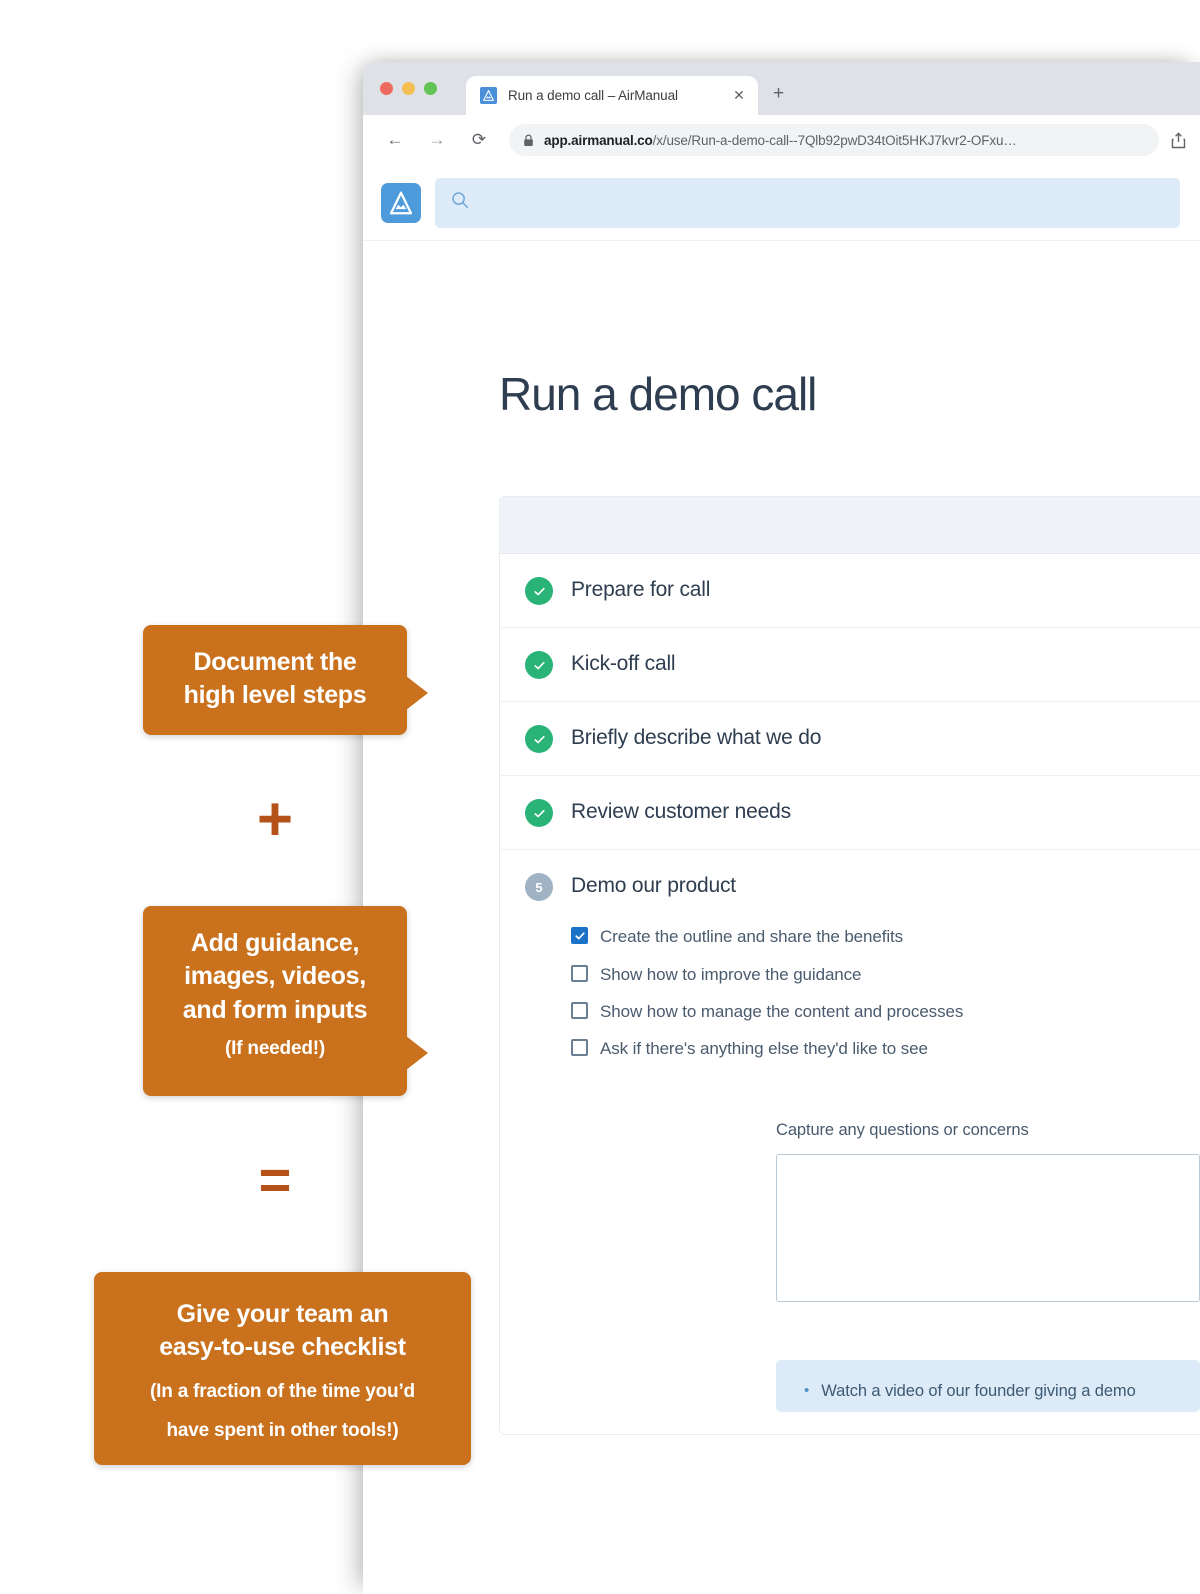 The height and width of the screenshot is (1594, 1200). Describe the element at coordinates (885, 738) in the screenshot. I see `step-body: Briefly describe what we do` at that location.